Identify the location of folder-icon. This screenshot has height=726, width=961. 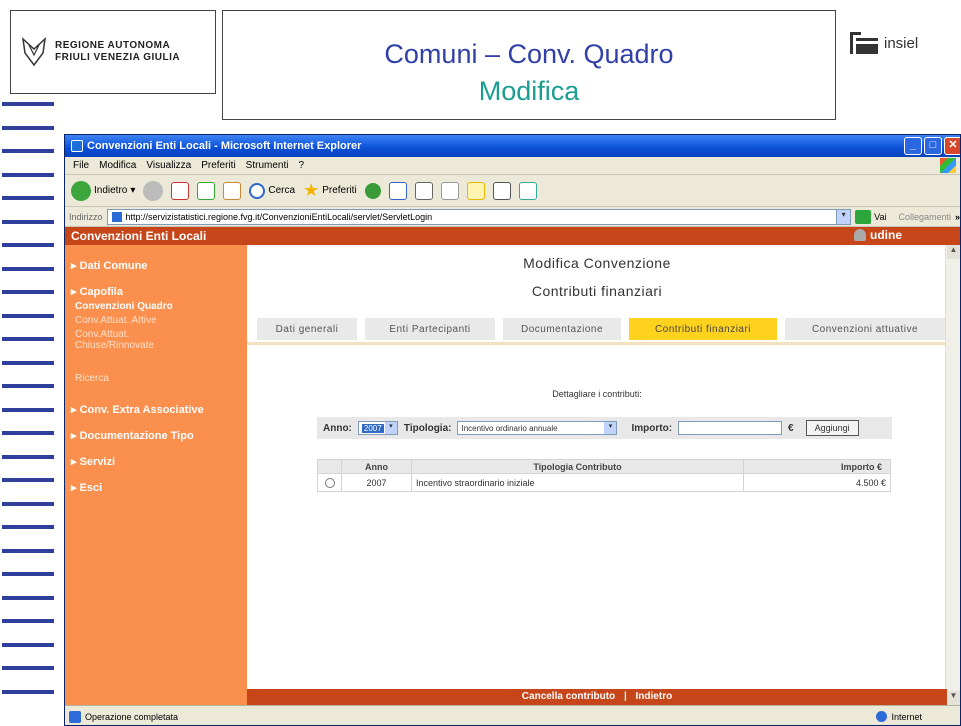
(475, 190).